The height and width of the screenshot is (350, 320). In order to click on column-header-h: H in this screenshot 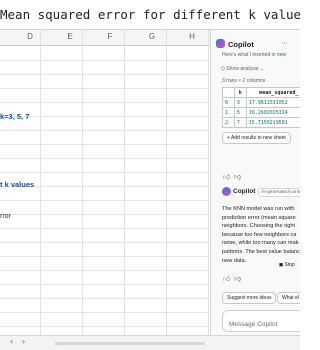, I will do `click(192, 36)`.